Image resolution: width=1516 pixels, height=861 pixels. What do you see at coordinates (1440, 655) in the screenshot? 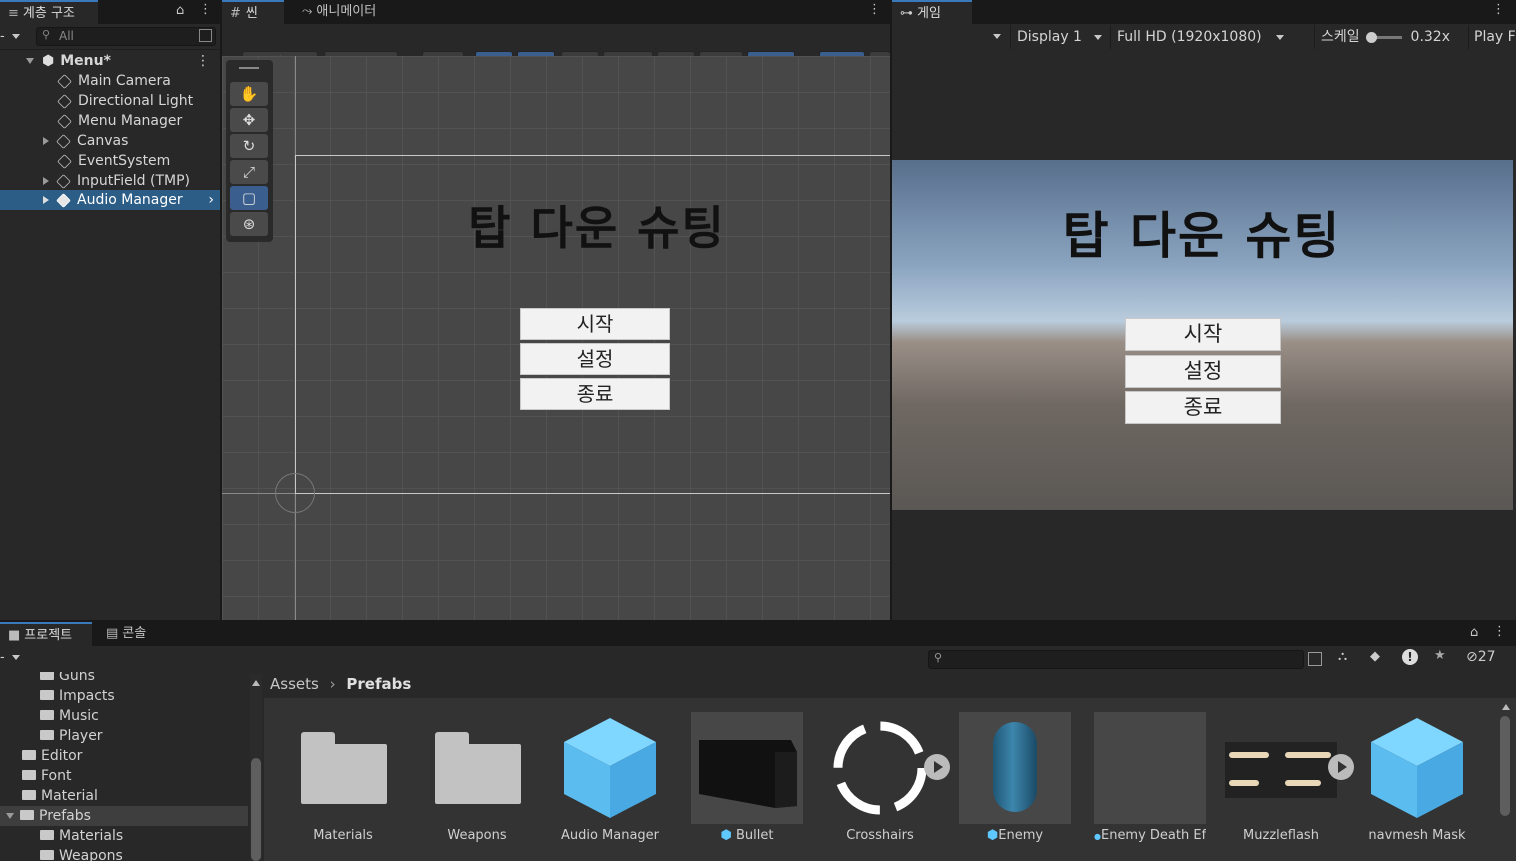
I see `favorite-star-icon: ★` at bounding box center [1440, 655].